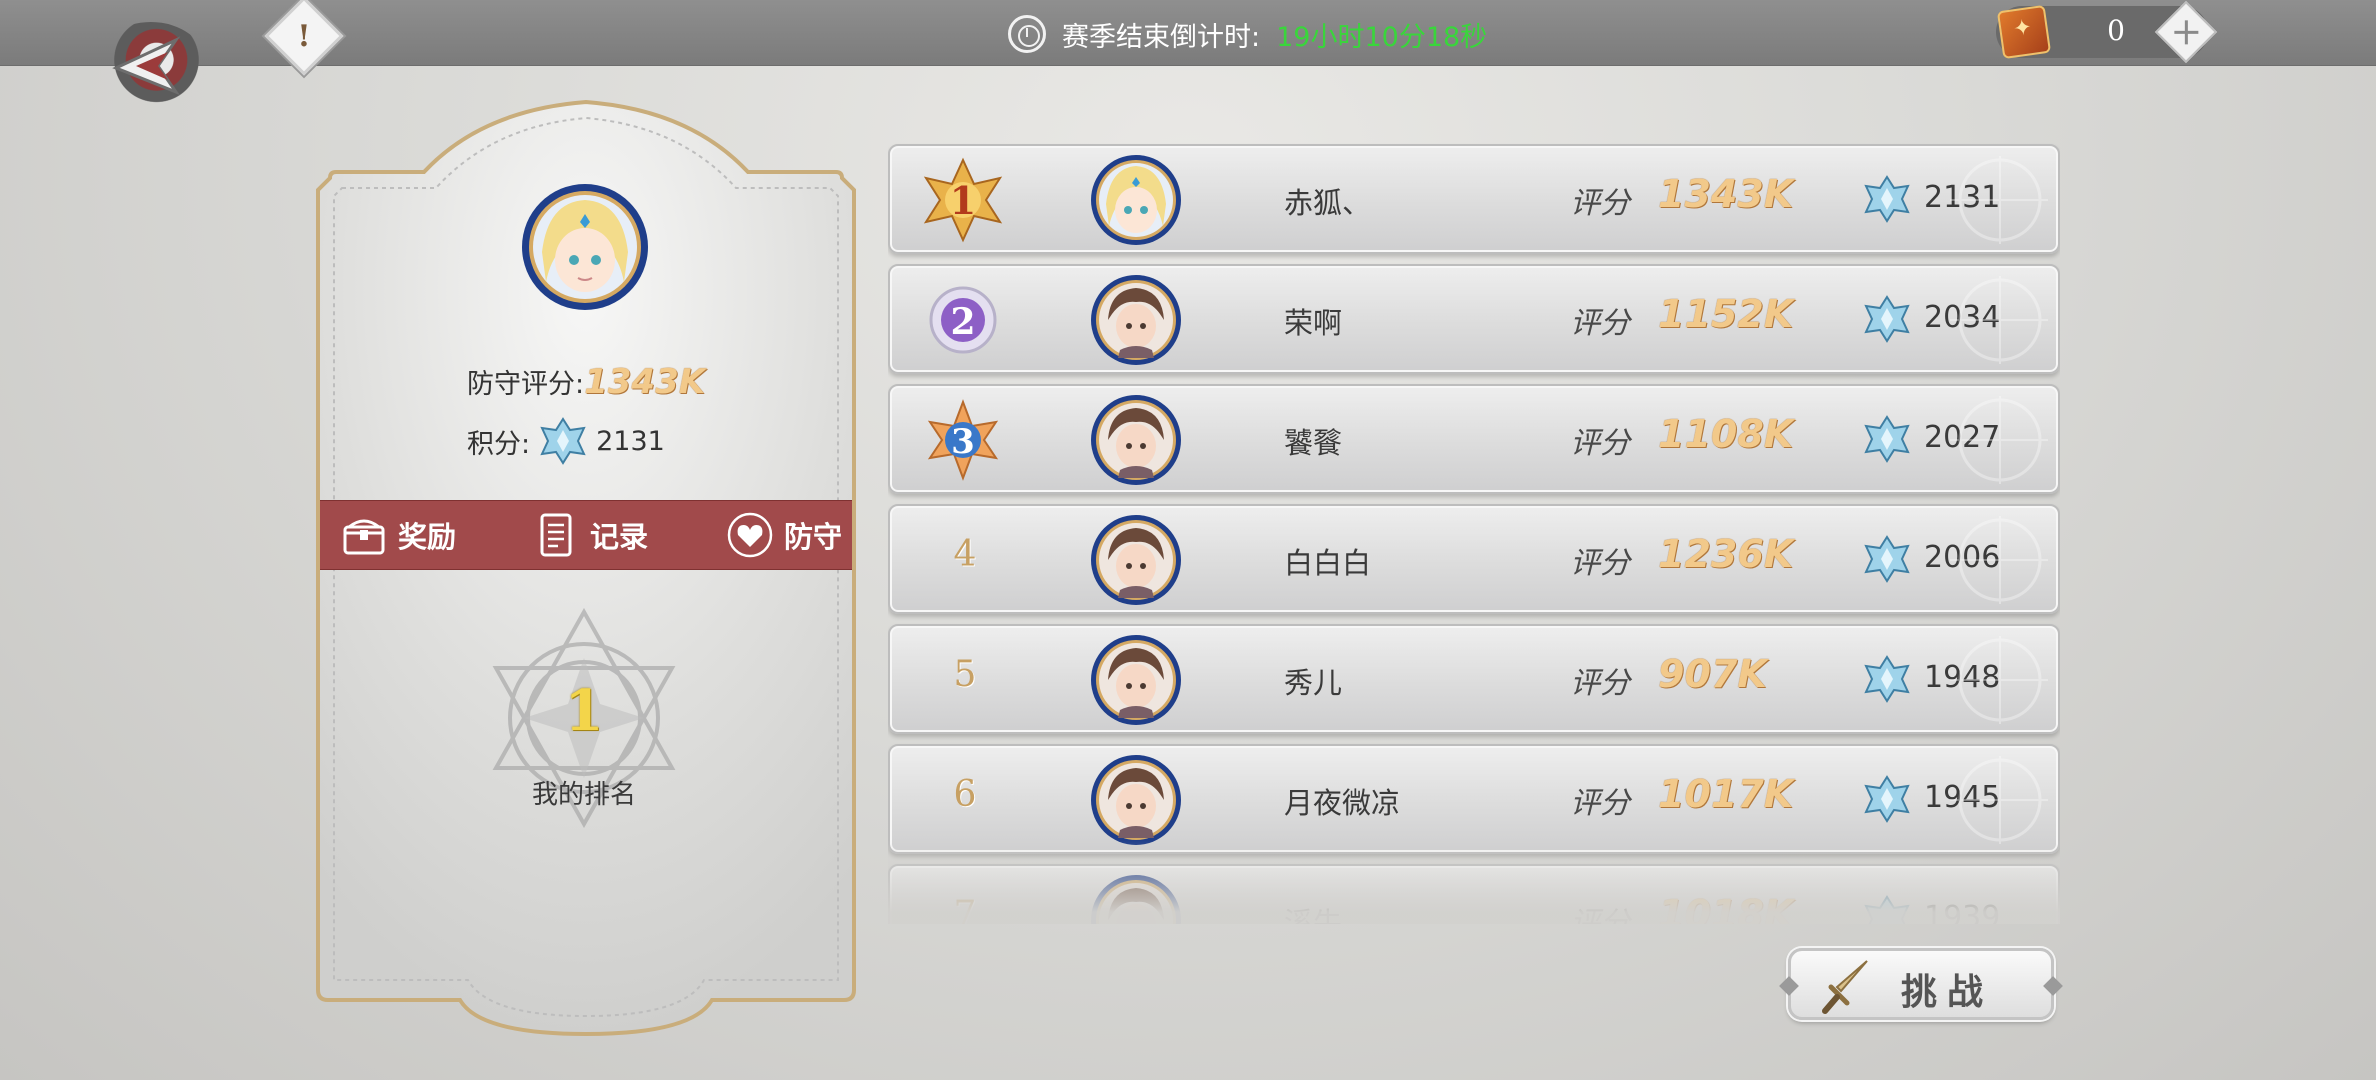 Image resolution: width=2376 pixels, height=1080 pixels. Describe the element at coordinates (1474, 199) in the screenshot. I see `leaderboard-row: 1 赤狐、 评分 1343K 2131` at that location.